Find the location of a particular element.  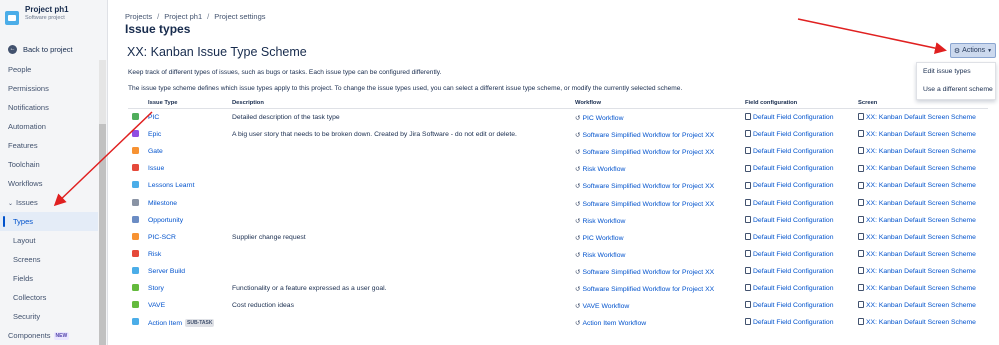

sidebar-item-layout: Layout is located at coordinates (49, 240).